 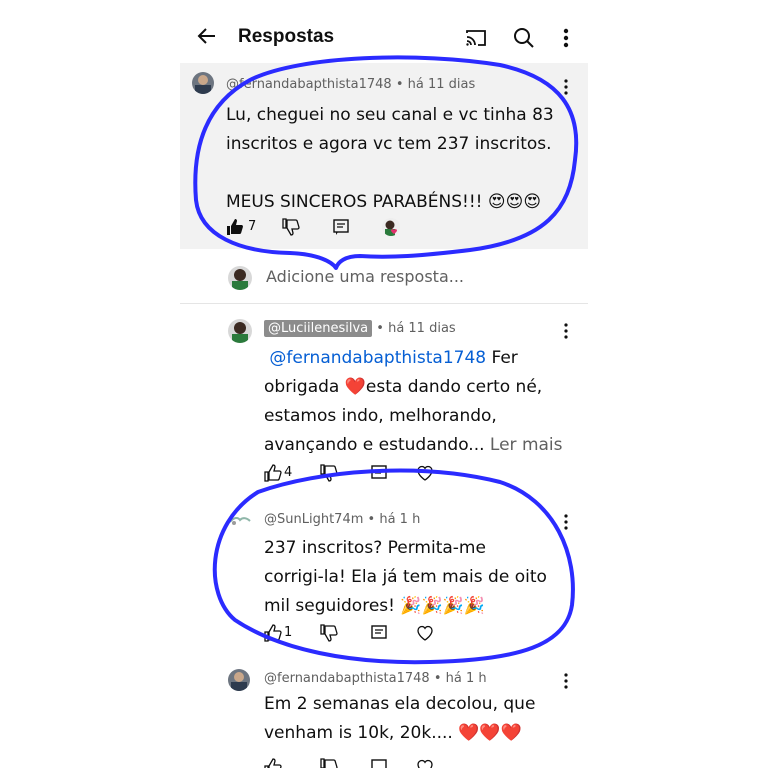 What do you see at coordinates (309, 84) in the screenshot?
I see `comment-author: @fernandabapthista1748` at bounding box center [309, 84].